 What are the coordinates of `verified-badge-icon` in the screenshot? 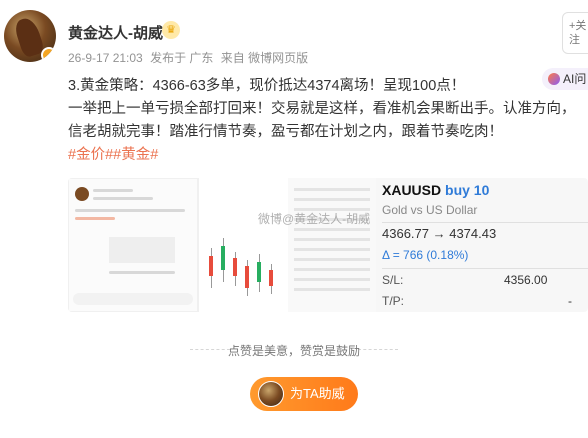 It's located at (48, 54).